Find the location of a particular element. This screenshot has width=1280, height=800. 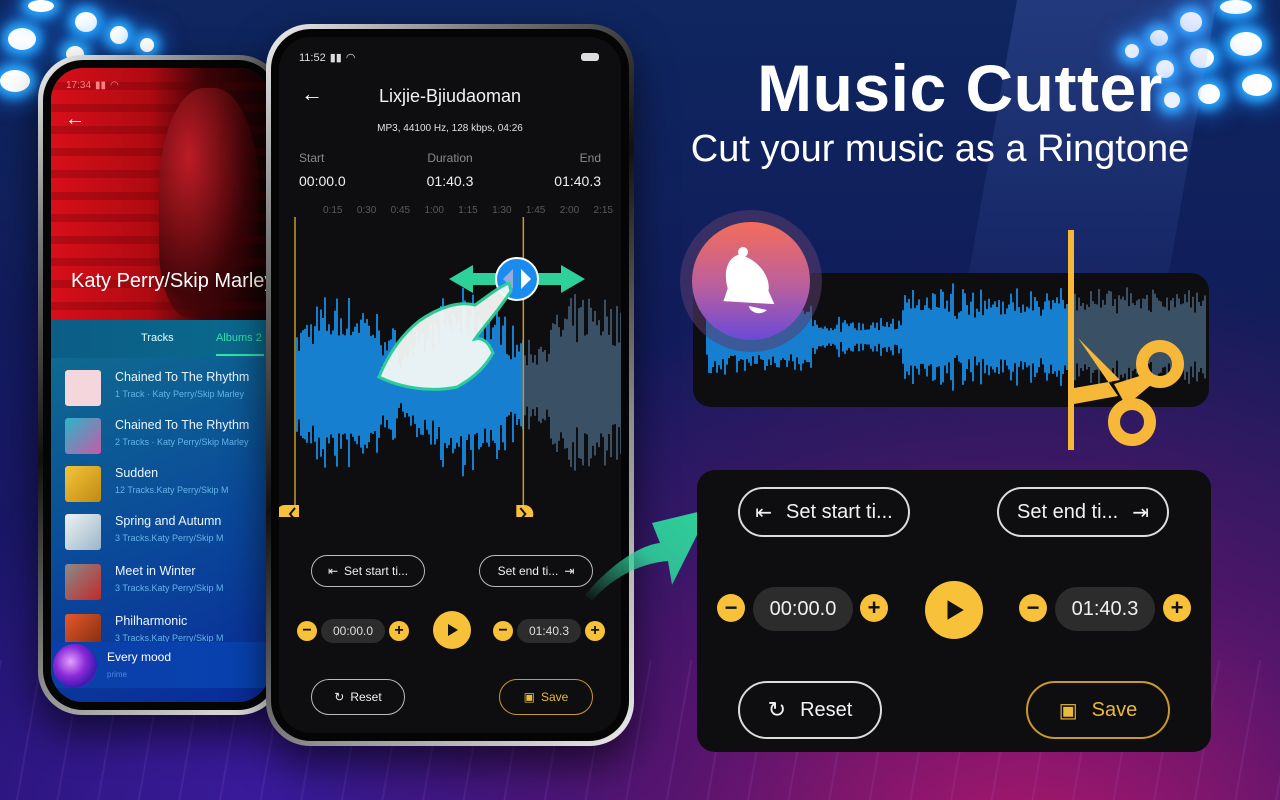

back-arrow-icon: ← is located at coordinates (75, 119).